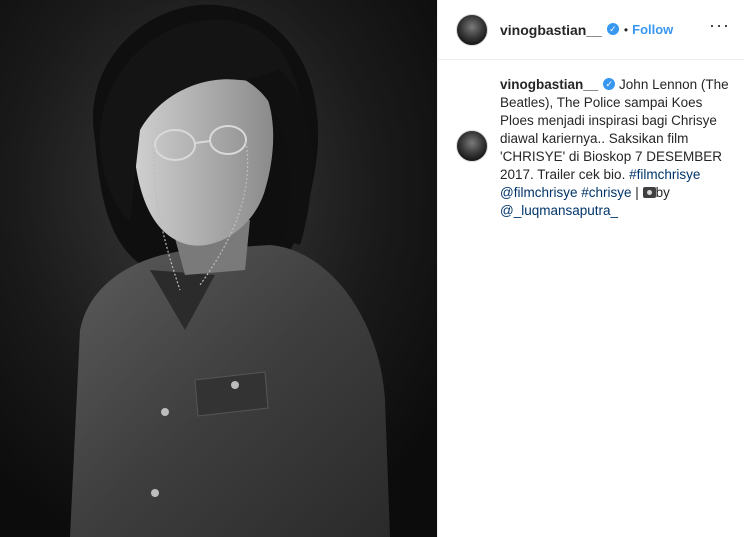  Describe the element at coordinates (472, 29) in the screenshot. I see `avatar` at that location.